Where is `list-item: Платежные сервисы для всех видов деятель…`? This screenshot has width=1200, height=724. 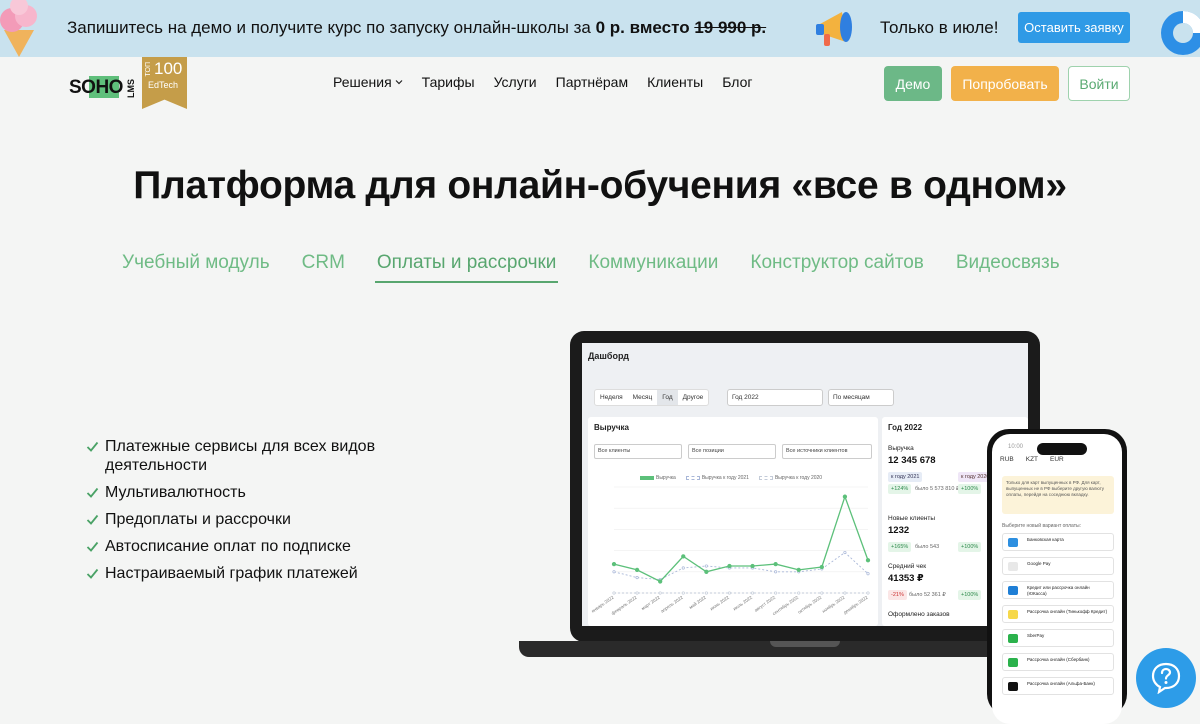 list-item: Платежные сервисы для всех видов деятель… is located at coordinates (251, 456).